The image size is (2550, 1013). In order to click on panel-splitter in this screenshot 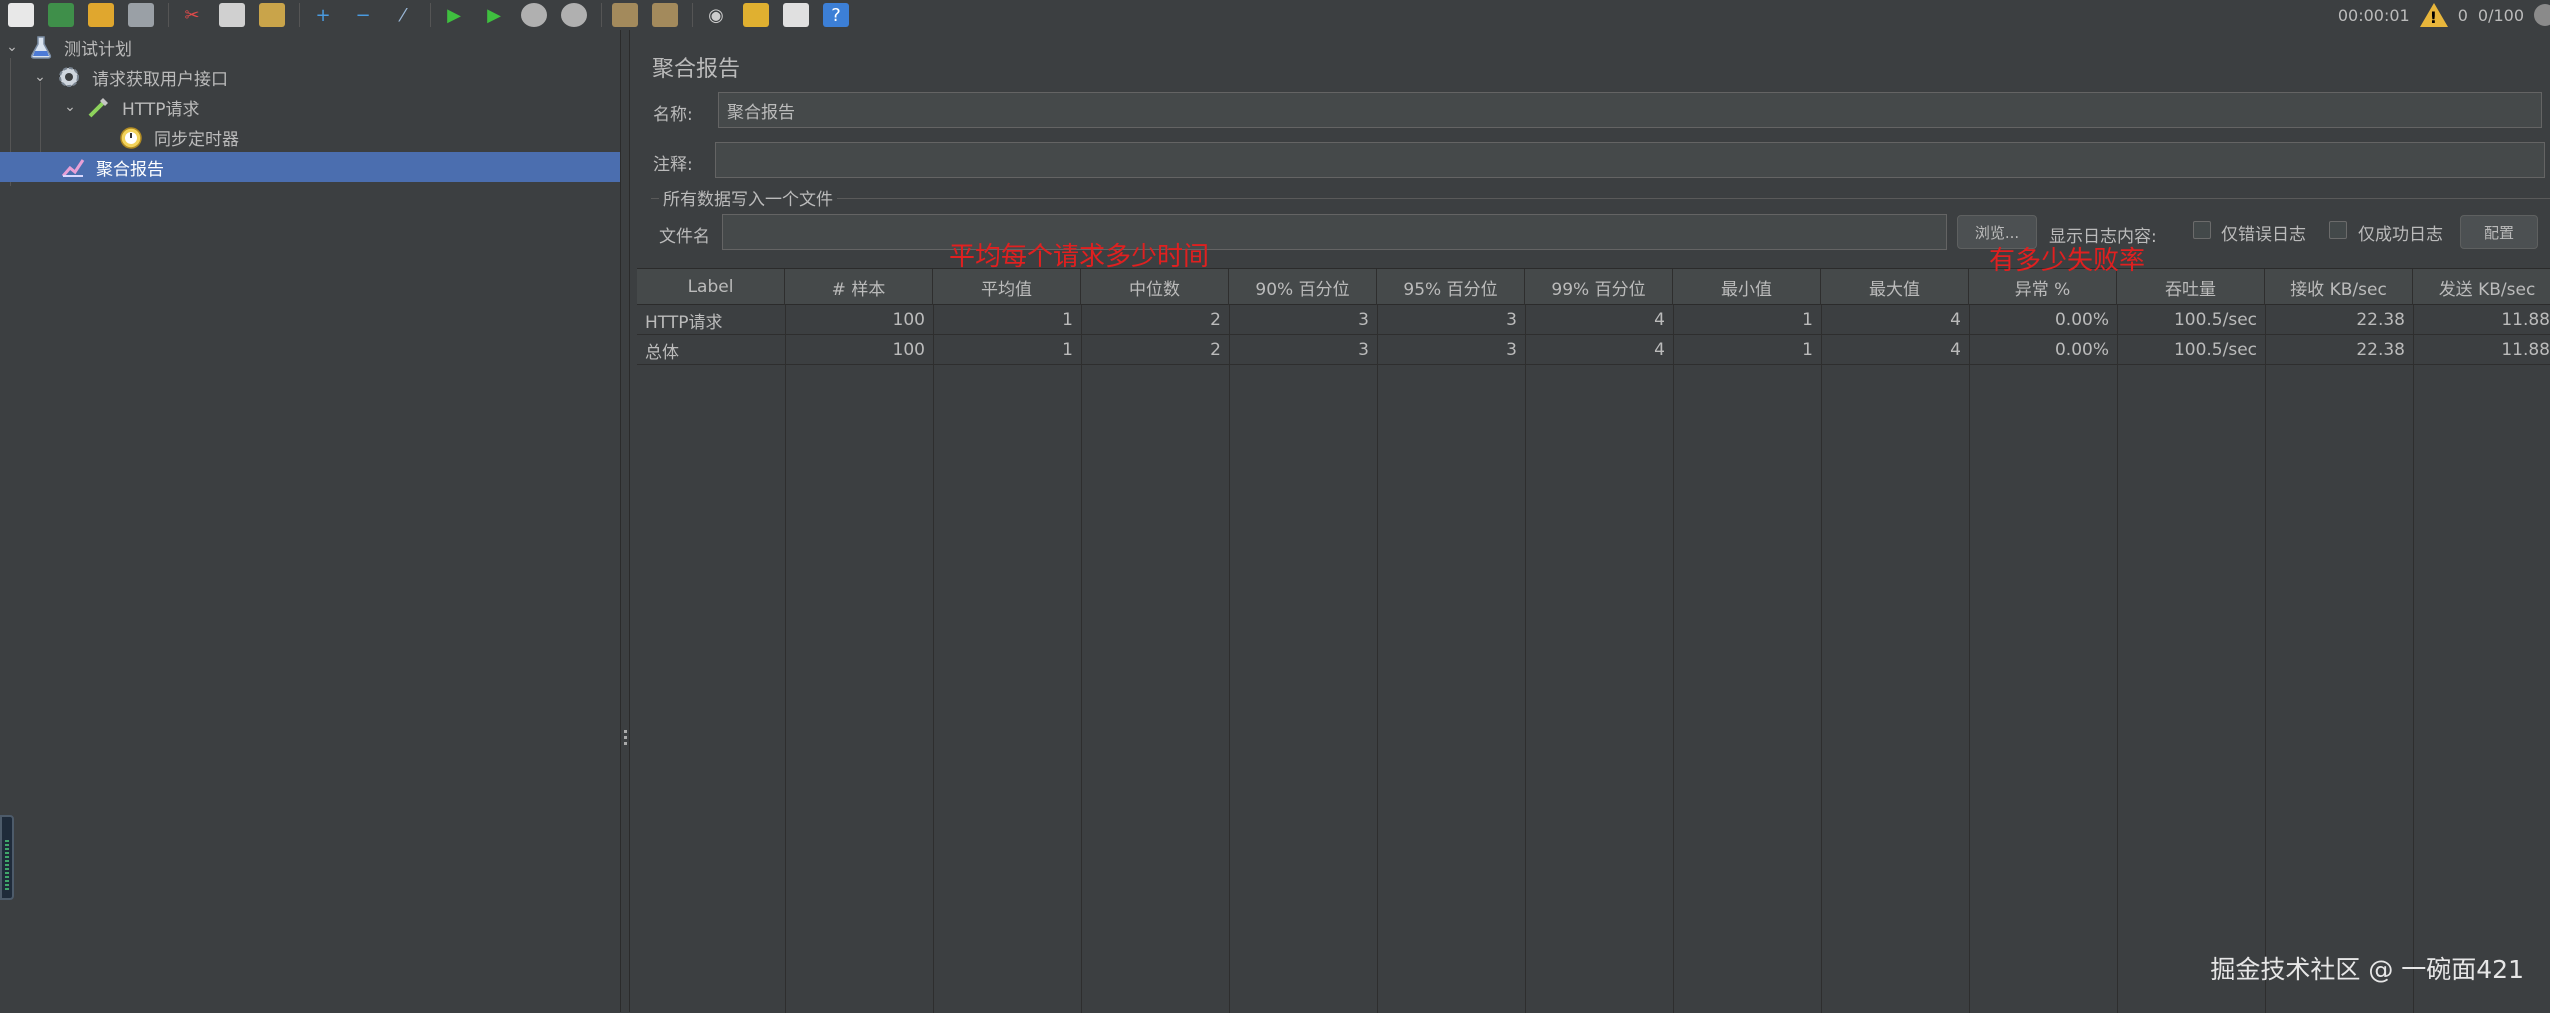, I will do `click(625, 521)`.